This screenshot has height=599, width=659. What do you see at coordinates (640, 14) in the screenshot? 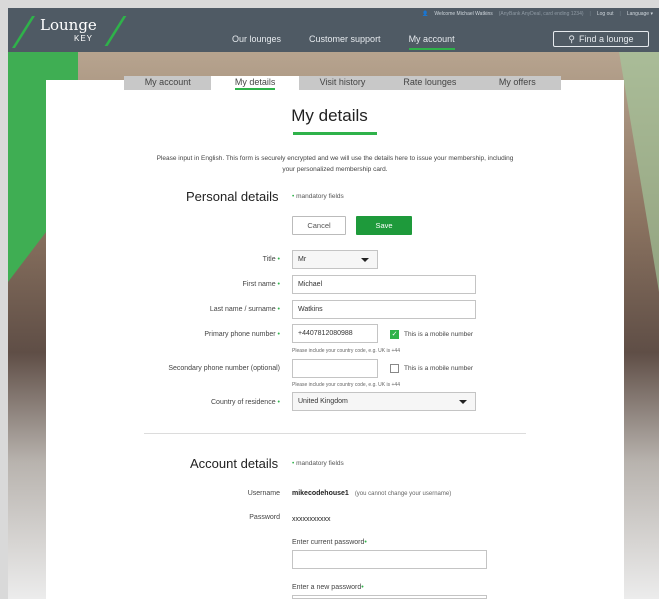
I see `language-menu: Language ▾` at bounding box center [640, 14].